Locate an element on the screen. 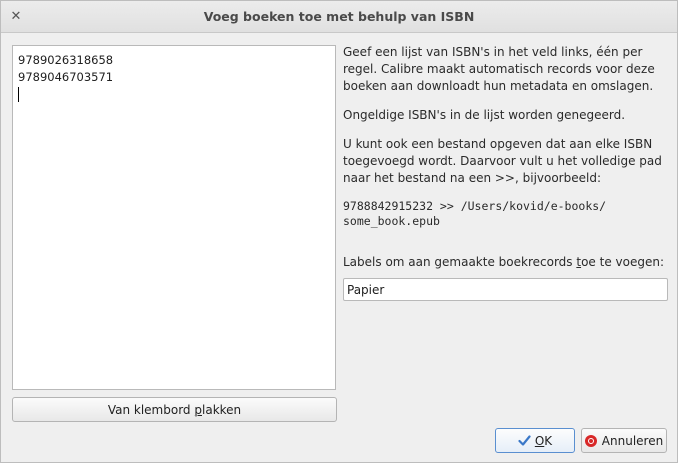 The width and height of the screenshot is (678, 463). labels-caption-prefix: Labels om aan gemaakte boekrecords is located at coordinates (460, 262).